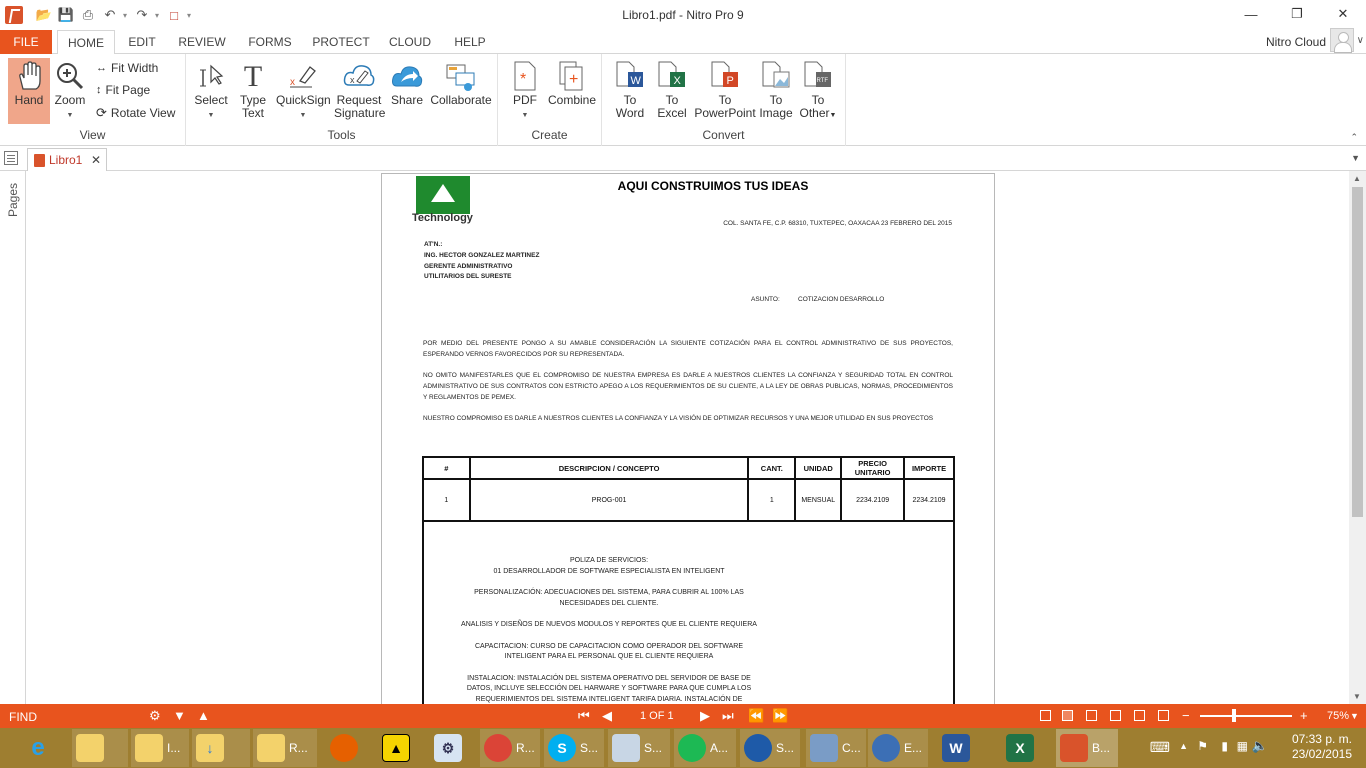 This screenshot has width=1366, height=768. I want to click on continuous-view-icon, so click(1067, 715).